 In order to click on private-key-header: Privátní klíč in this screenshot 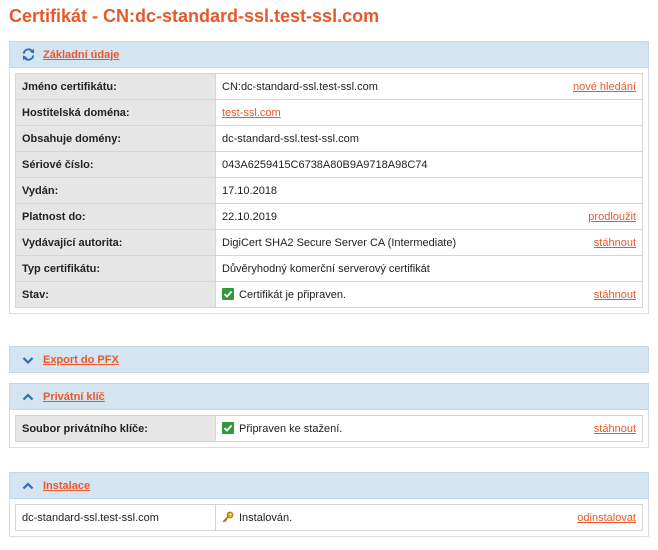, I will do `click(329, 396)`.